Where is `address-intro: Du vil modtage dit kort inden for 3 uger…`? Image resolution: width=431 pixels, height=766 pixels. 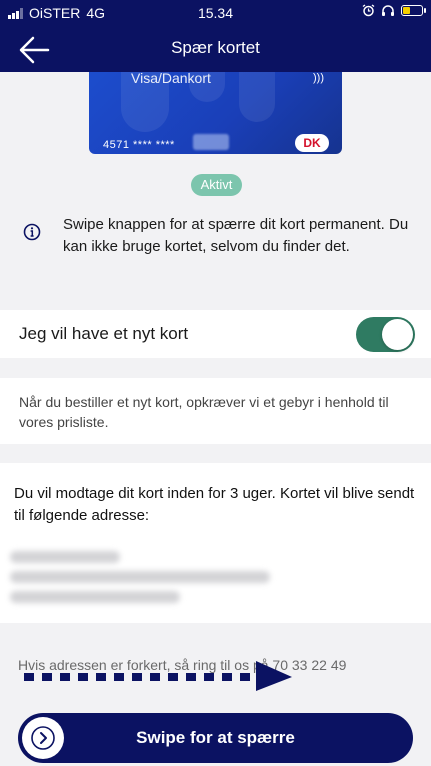 address-intro: Du vil modtage dit kort inden for 3 uger… is located at coordinates (214, 504).